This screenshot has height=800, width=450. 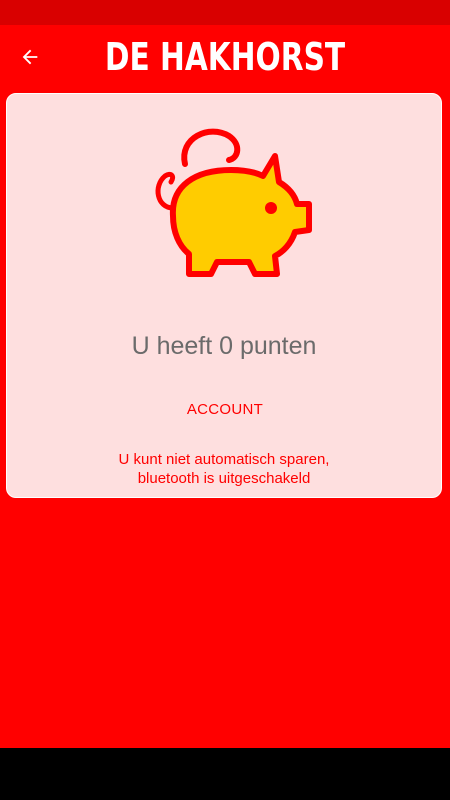 What do you see at coordinates (224, 478) in the screenshot?
I see `bluetooth-warning-line-2: bluetooth is uitgeschakeld` at bounding box center [224, 478].